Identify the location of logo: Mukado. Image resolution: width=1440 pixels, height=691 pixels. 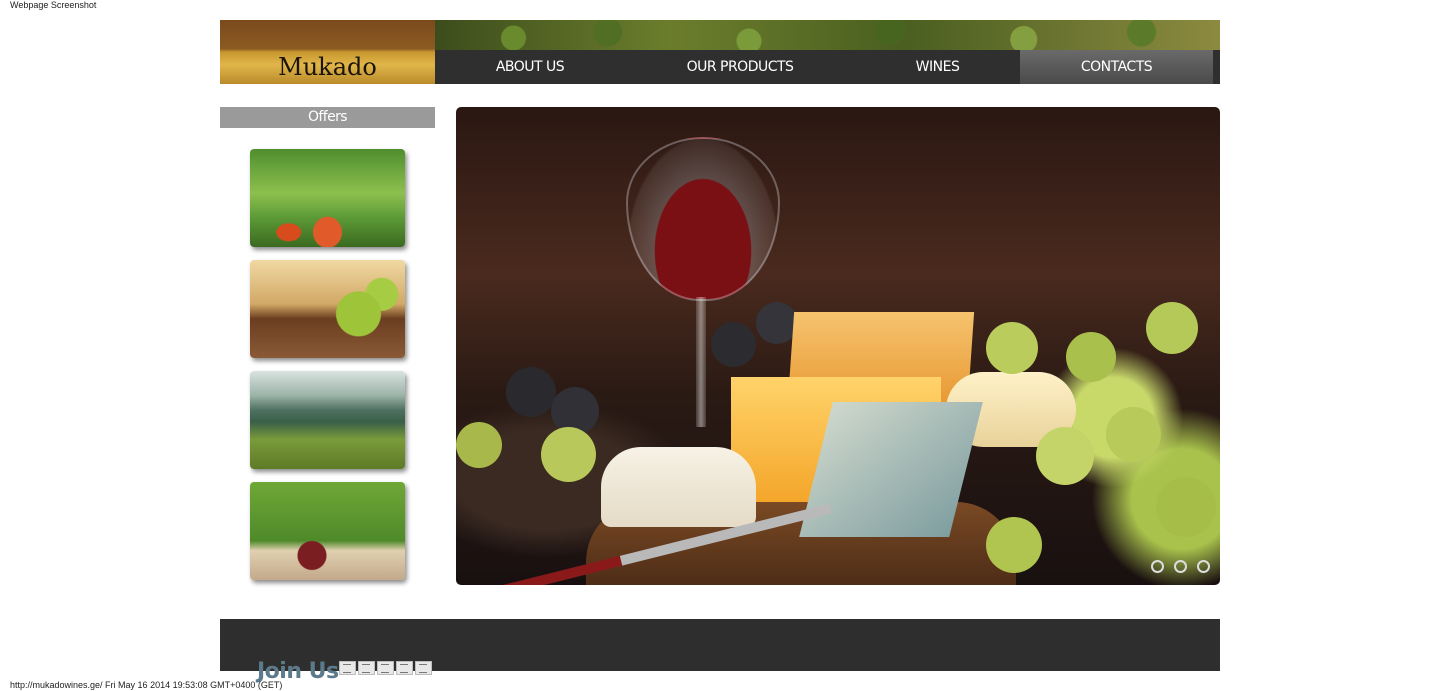
(327, 52).